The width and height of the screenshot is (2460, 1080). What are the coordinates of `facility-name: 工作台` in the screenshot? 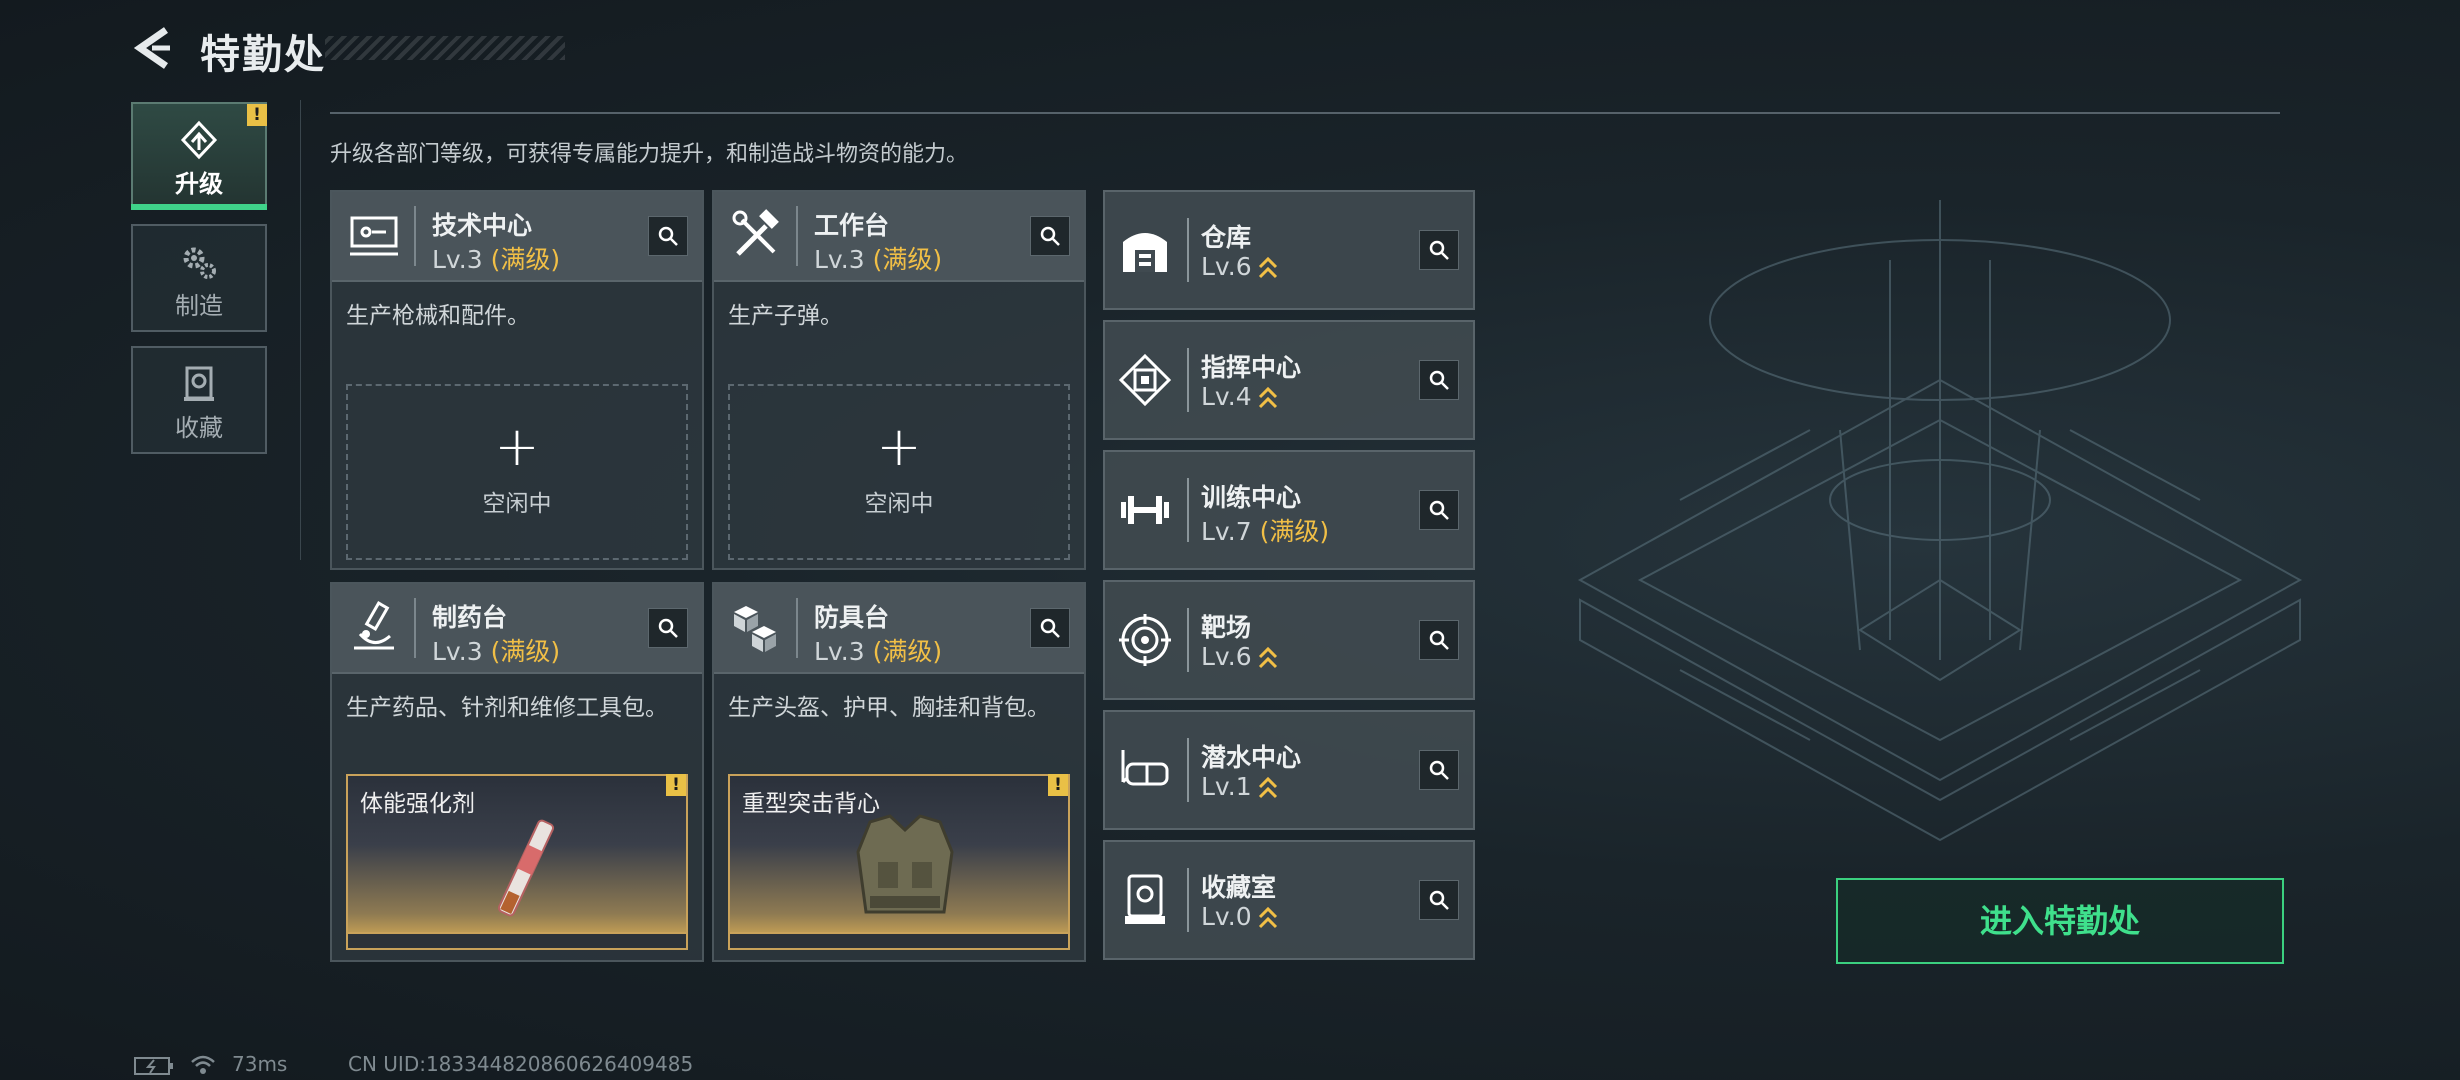 It's located at (852, 225).